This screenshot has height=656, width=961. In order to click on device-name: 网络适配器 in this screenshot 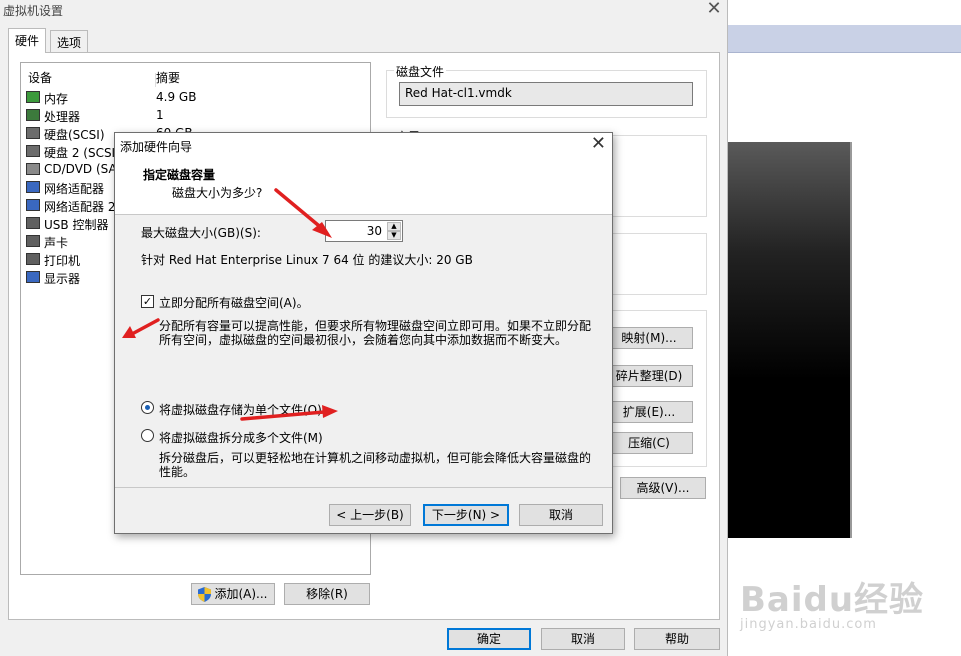, I will do `click(74, 189)`.